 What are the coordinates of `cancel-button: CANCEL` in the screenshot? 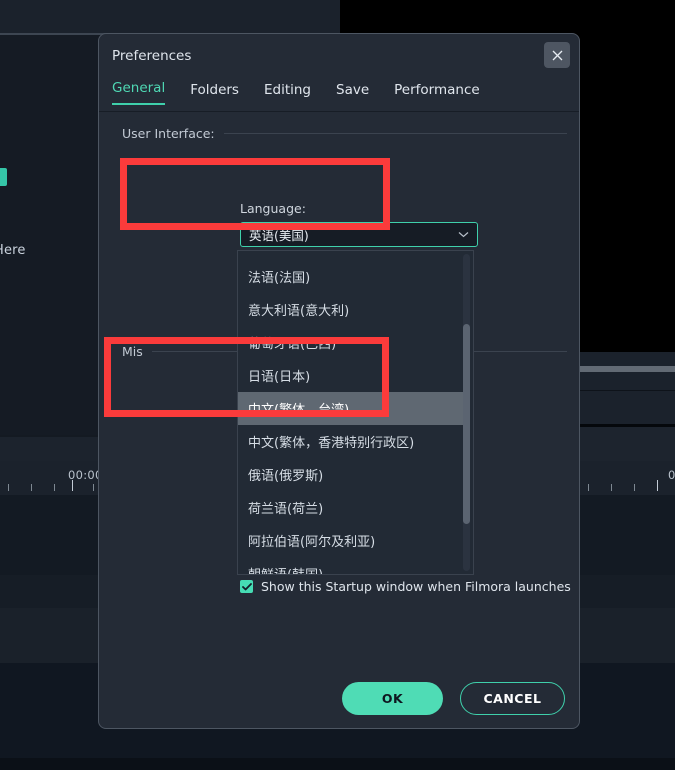 It's located at (512, 698).